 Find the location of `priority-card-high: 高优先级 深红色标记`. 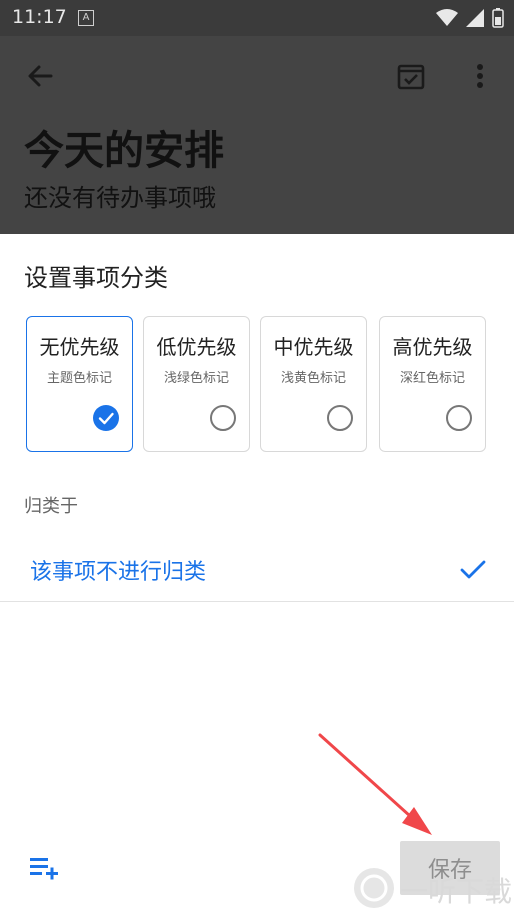

priority-card-high: 高优先级 深红色标记 is located at coordinates (432, 384).